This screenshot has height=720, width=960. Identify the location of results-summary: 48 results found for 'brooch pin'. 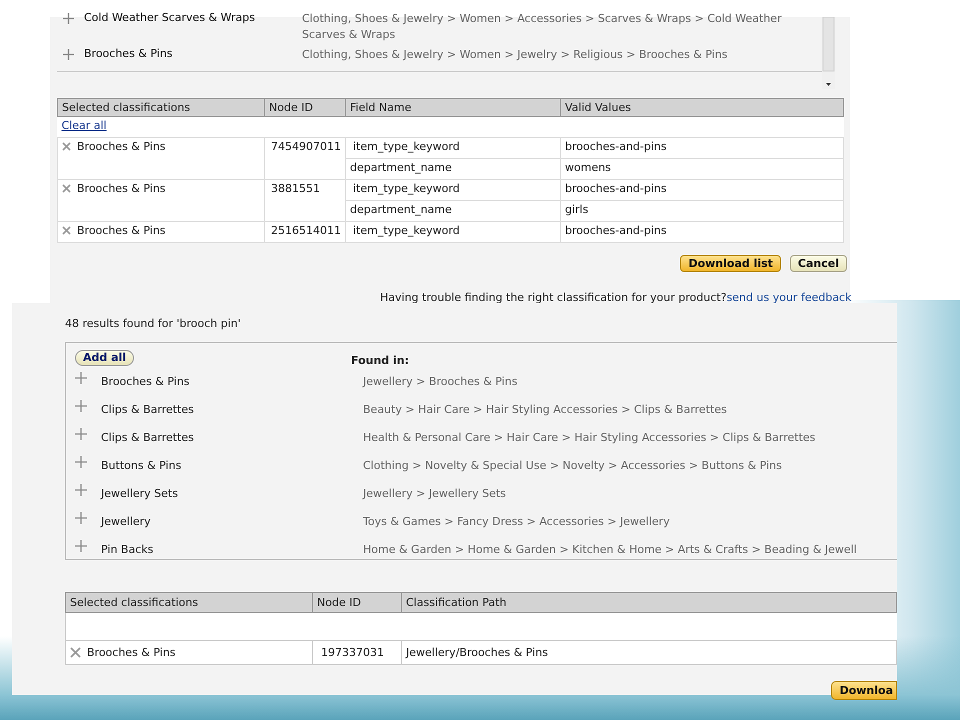
(153, 323).